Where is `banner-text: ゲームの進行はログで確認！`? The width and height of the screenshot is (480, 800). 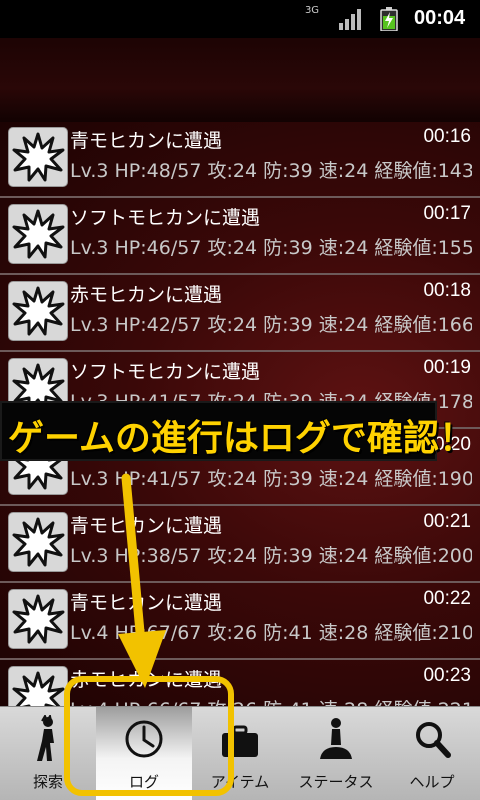
banner-text: ゲームの進行はログで確認！ is located at coordinates (241, 438).